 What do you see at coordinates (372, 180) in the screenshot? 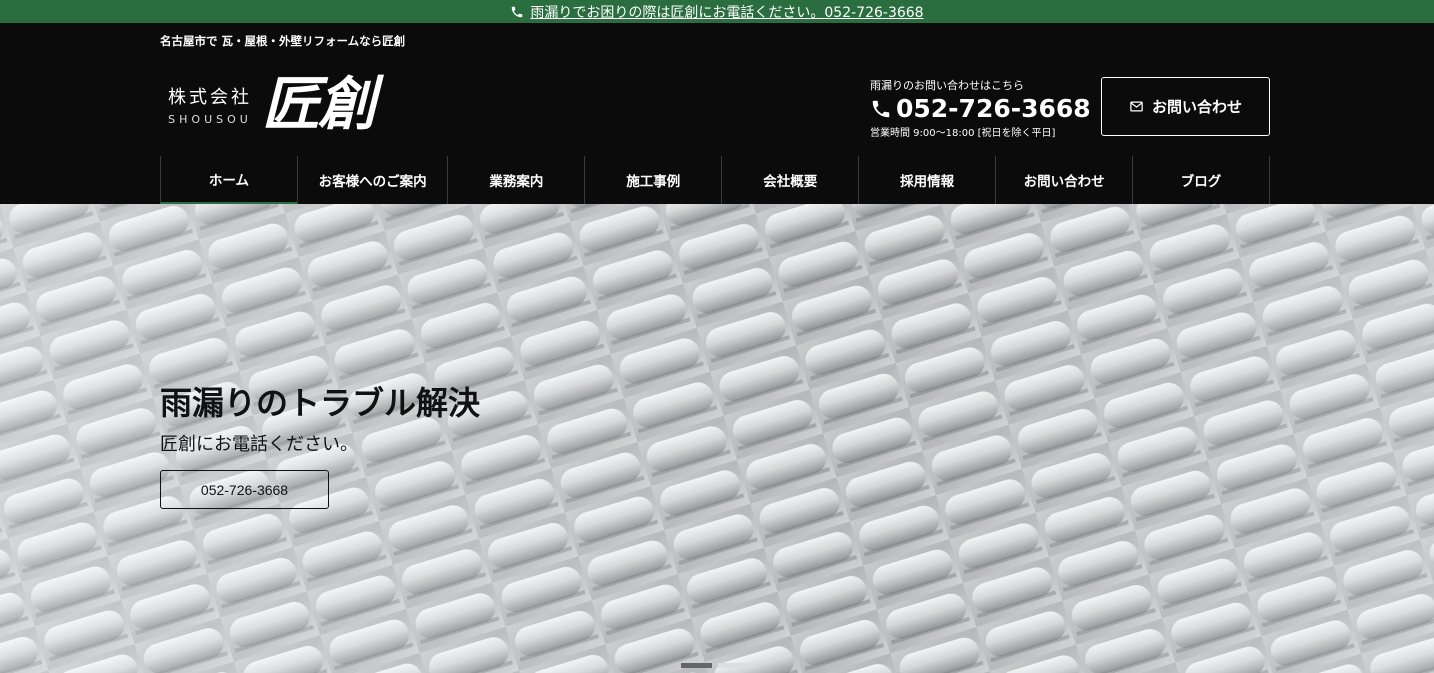
I see `nav-item-customer-guide: お客様へのご案内` at bounding box center [372, 180].